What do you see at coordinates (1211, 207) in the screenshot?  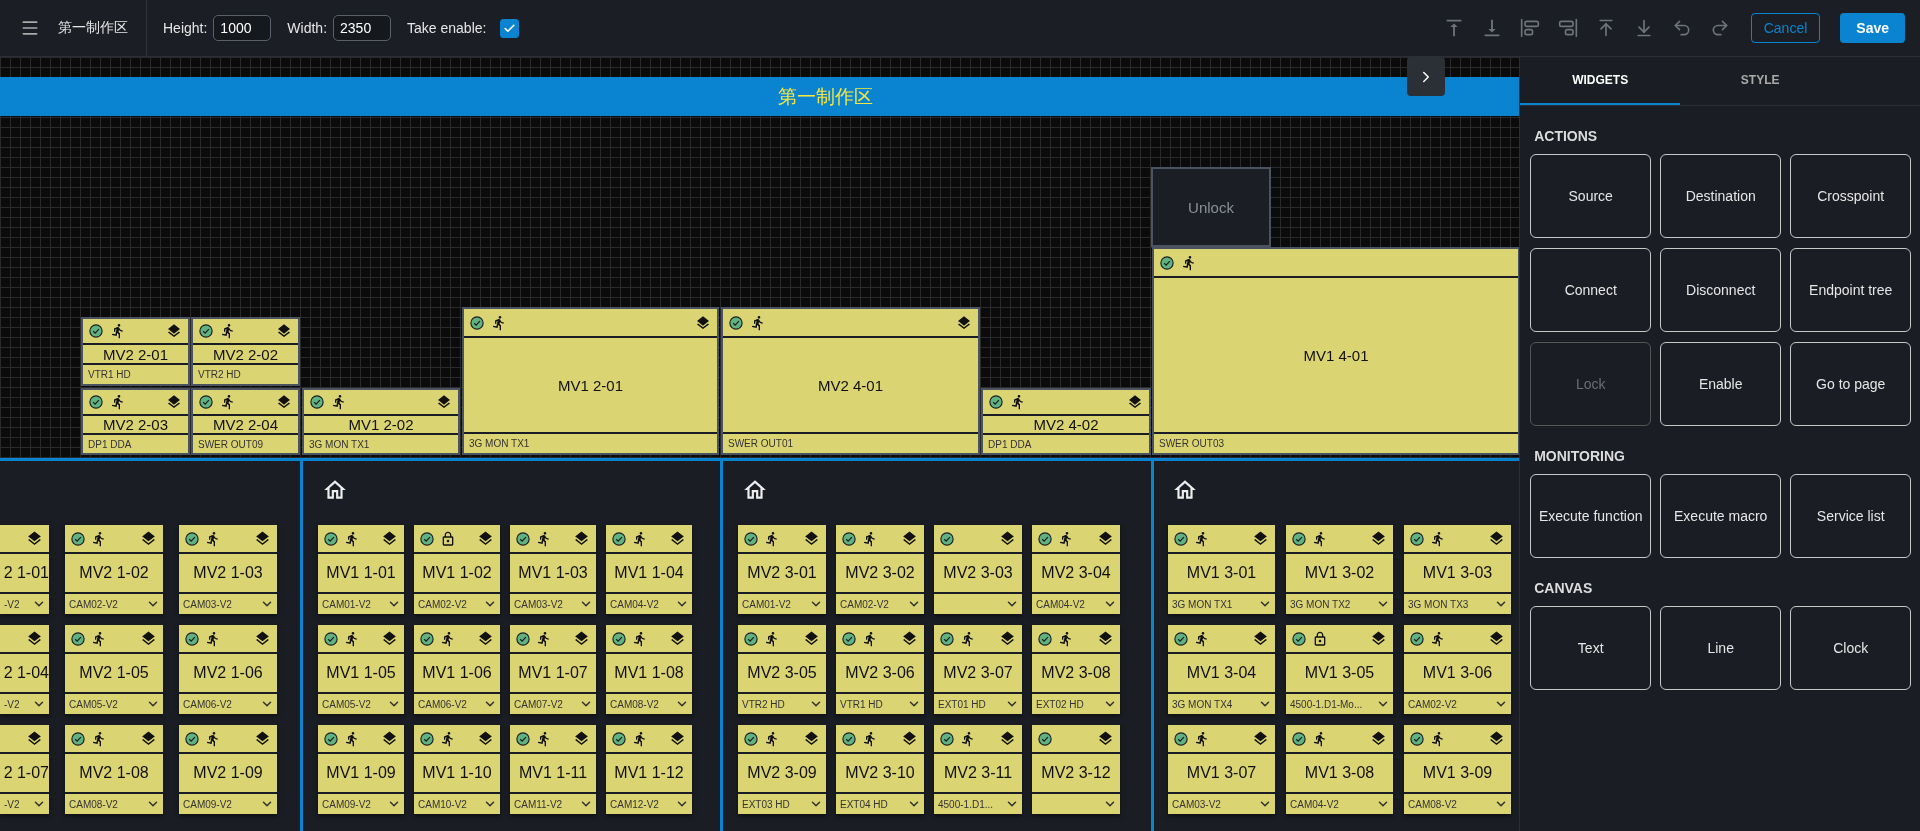 I see `unlock-button: Unlock` at bounding box center [1211, 207].